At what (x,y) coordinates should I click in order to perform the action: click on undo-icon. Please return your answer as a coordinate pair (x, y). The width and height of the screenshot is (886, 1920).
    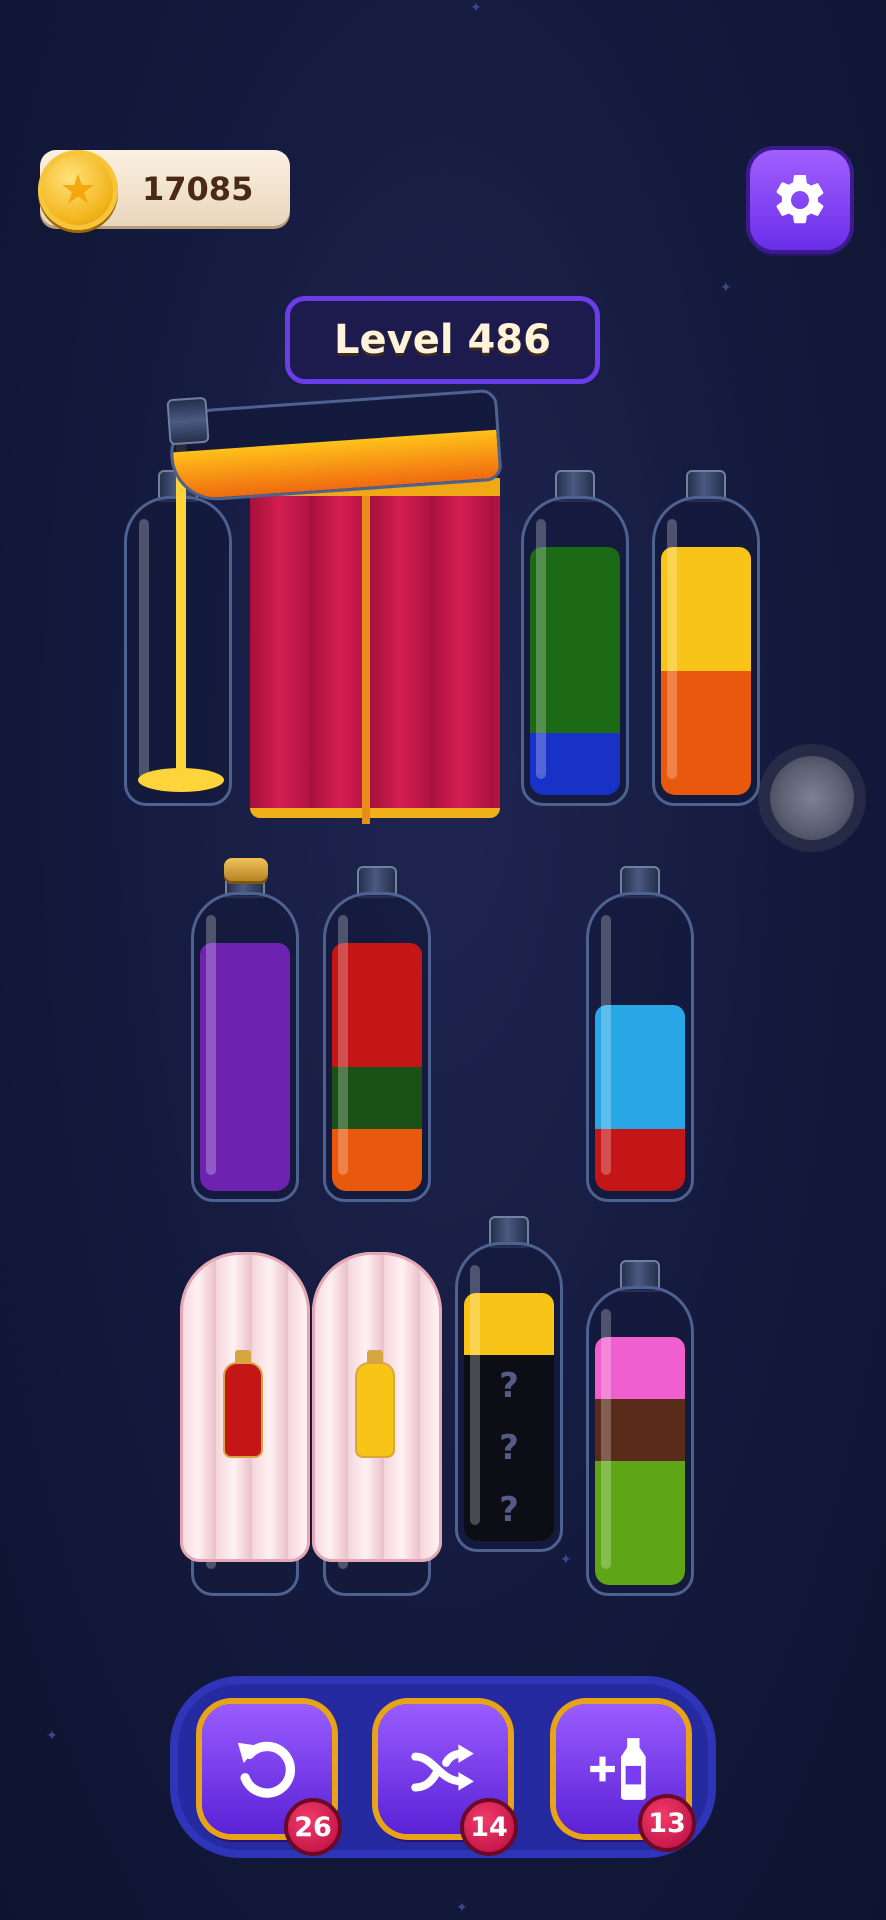
    Looking at the image, I should click on (266, 1769).